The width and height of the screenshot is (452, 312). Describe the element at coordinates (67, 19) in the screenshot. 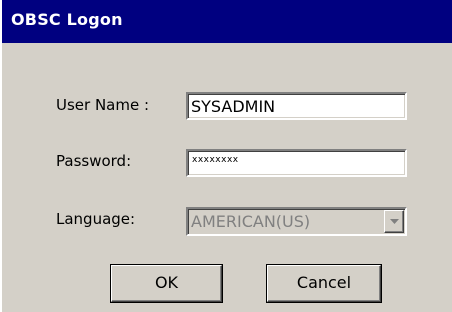

I see `window-title: OBSC Logon` at that location.